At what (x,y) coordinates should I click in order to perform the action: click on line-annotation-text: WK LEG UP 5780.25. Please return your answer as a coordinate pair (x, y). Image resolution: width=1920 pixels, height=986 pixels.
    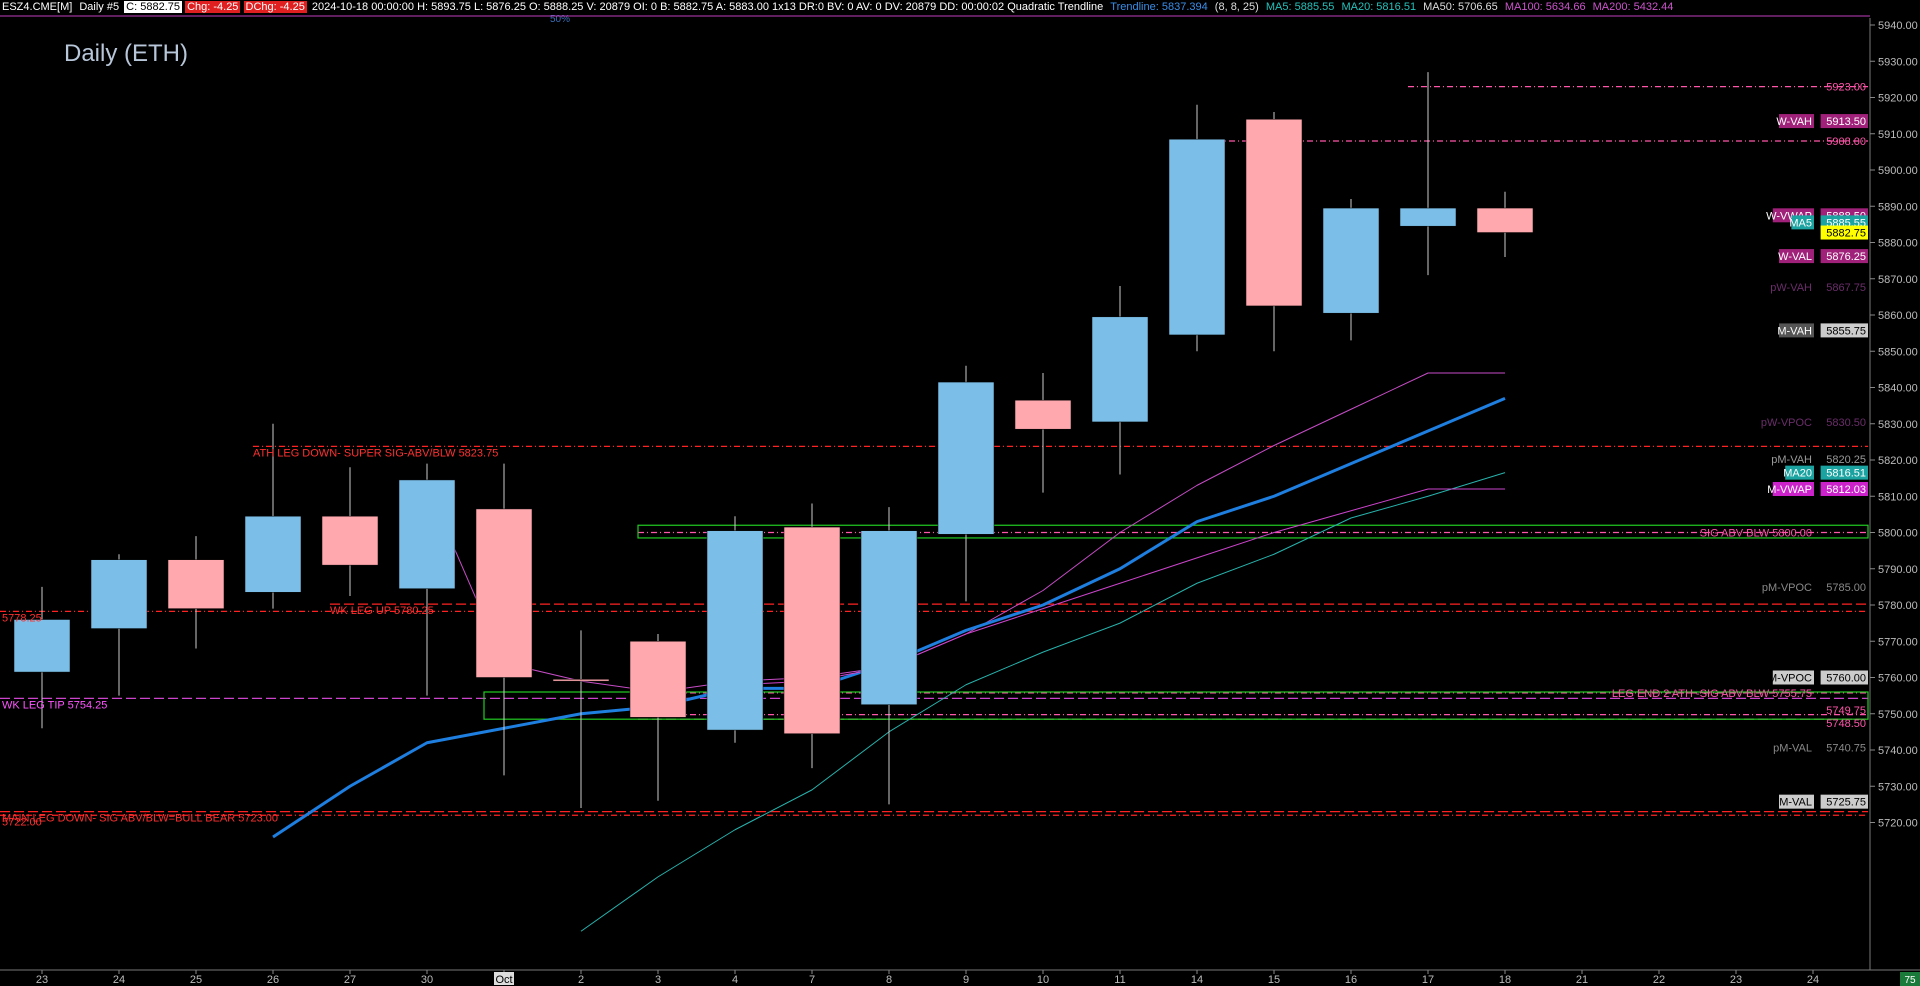
    Looking at the image, I should click on (382, 611).